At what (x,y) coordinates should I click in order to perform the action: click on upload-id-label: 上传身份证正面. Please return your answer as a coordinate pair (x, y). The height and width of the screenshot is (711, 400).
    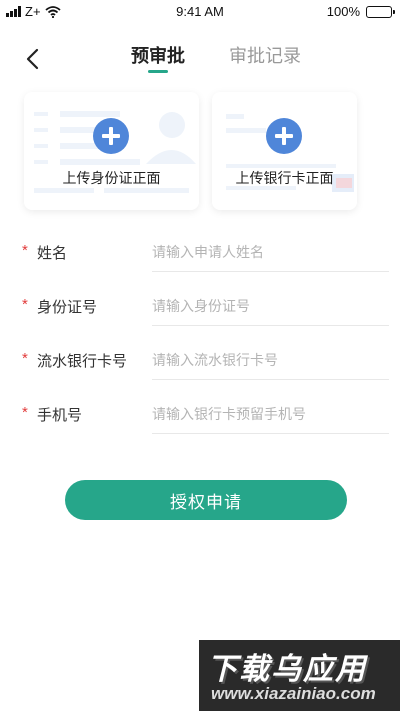
    Looking at the image, I should click on (111, 178).